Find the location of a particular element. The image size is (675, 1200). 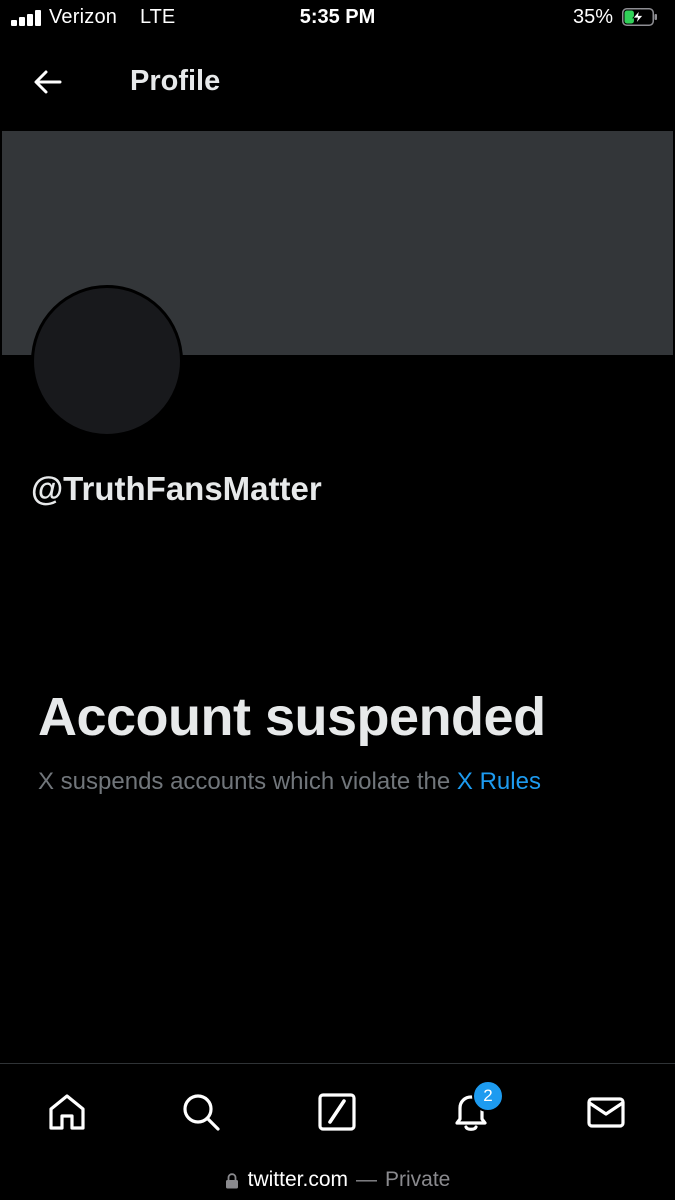

battery-percent: 35% is located at coordinates (592, 17).